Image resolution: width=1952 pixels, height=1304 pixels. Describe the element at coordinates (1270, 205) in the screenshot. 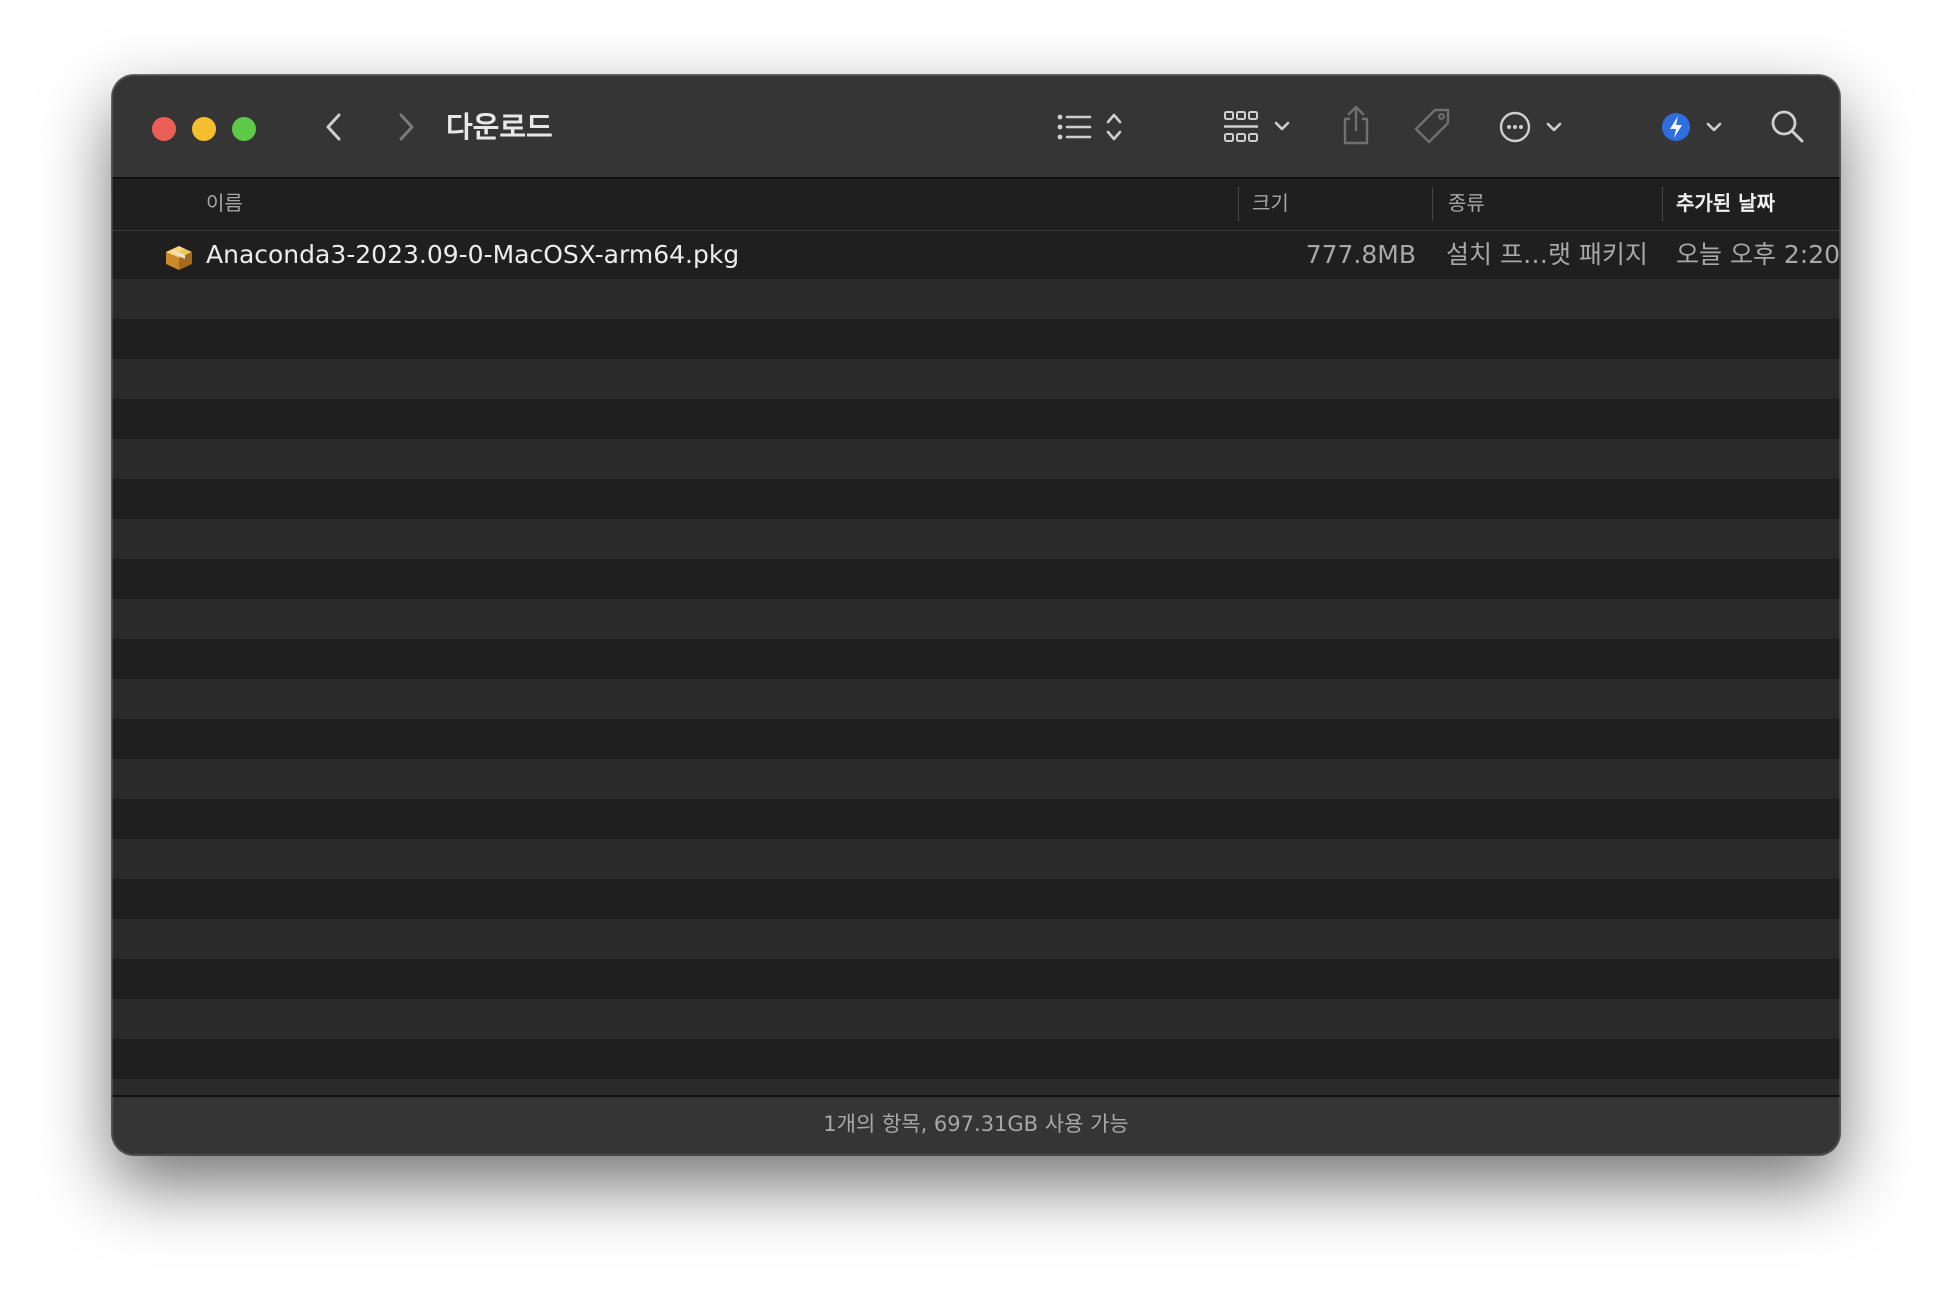

I see `column-header-size: 크기` at that location.